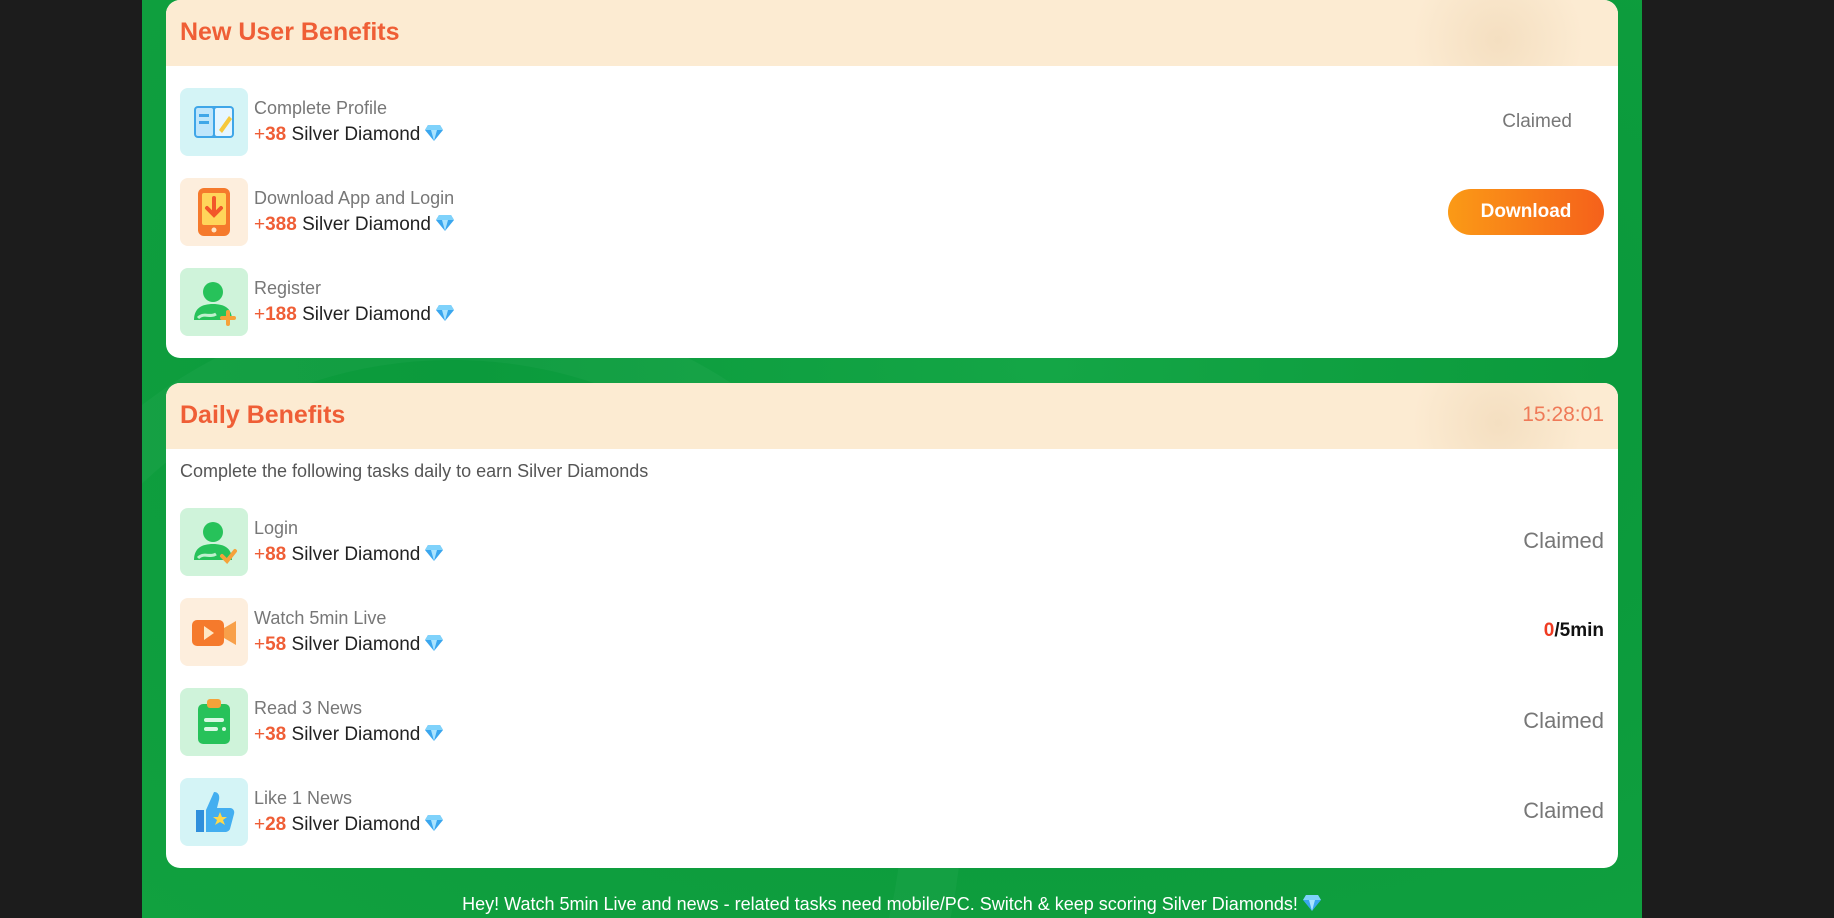  What do you see at coordinates (892, 722) in the screenshot?
I see `task-row-read-news: Read 3 News +38 Silver Diamond Claimed` at bounding box center [892, 722].